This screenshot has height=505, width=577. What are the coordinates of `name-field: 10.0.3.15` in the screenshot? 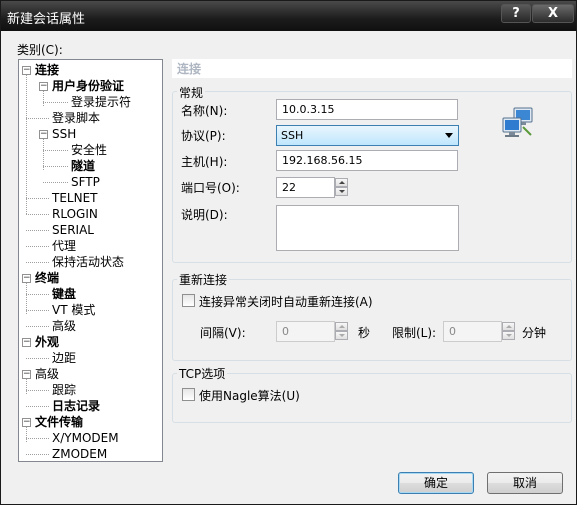 It's located at (367, 109).